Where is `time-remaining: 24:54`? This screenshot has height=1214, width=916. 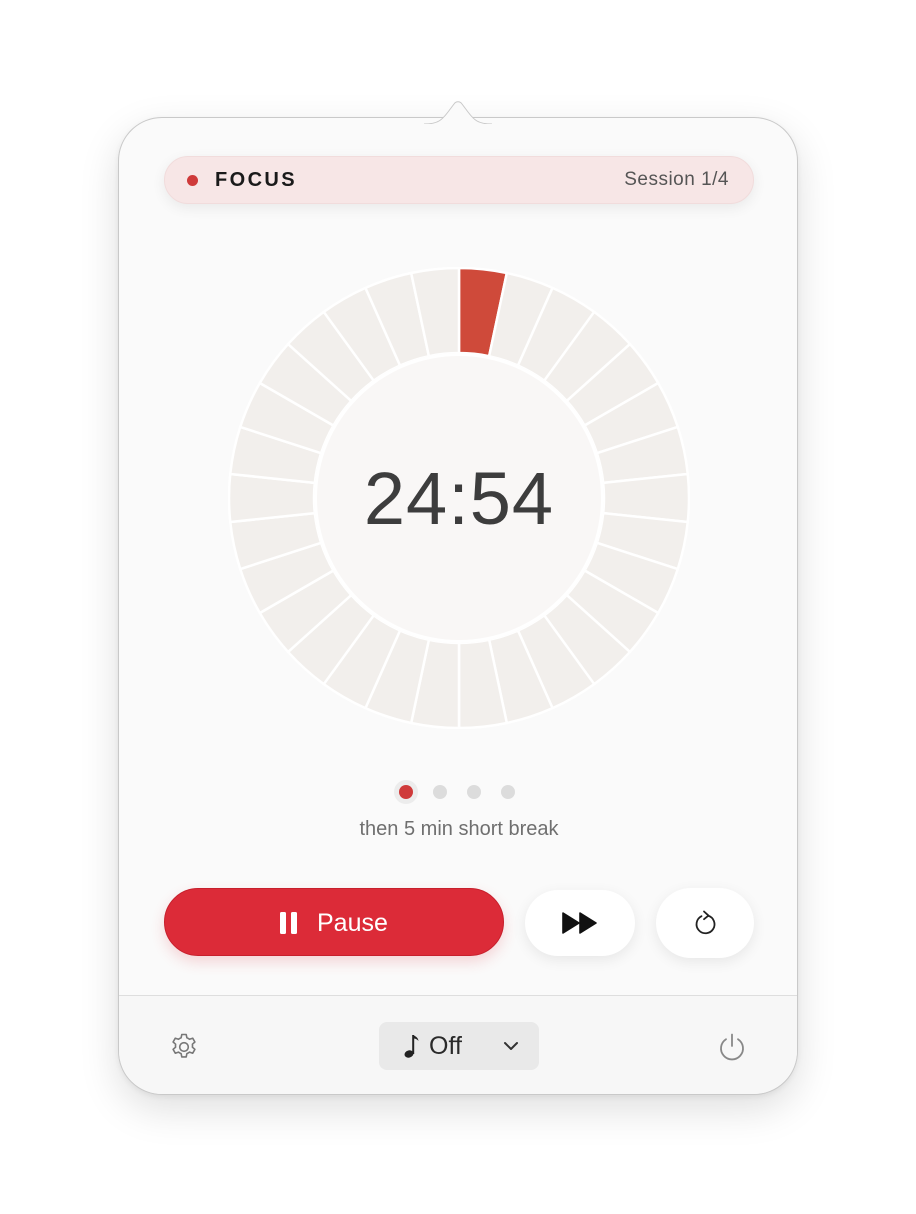 time-remaining: 24:54 is located at coordinates (459, 498).